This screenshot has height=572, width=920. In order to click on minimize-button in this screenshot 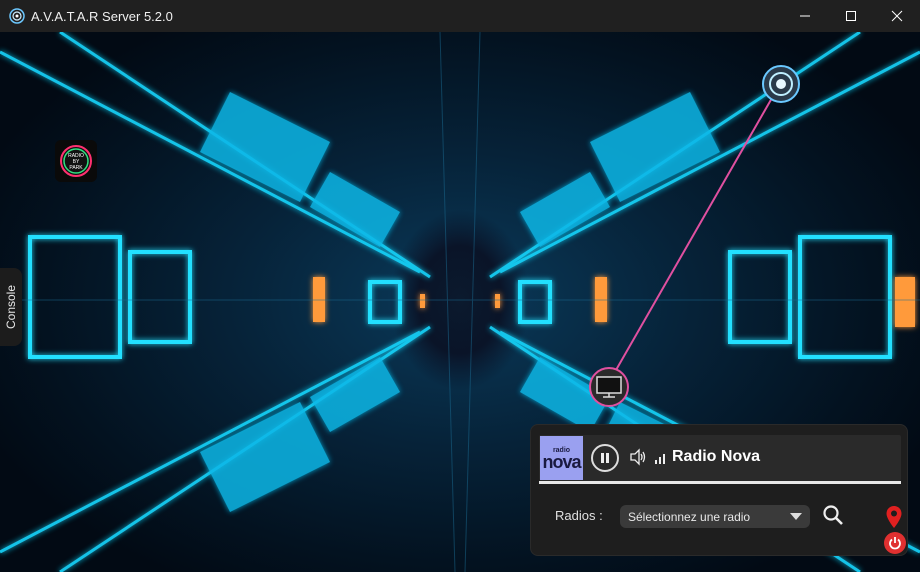, I will do `click(805, 16)`.